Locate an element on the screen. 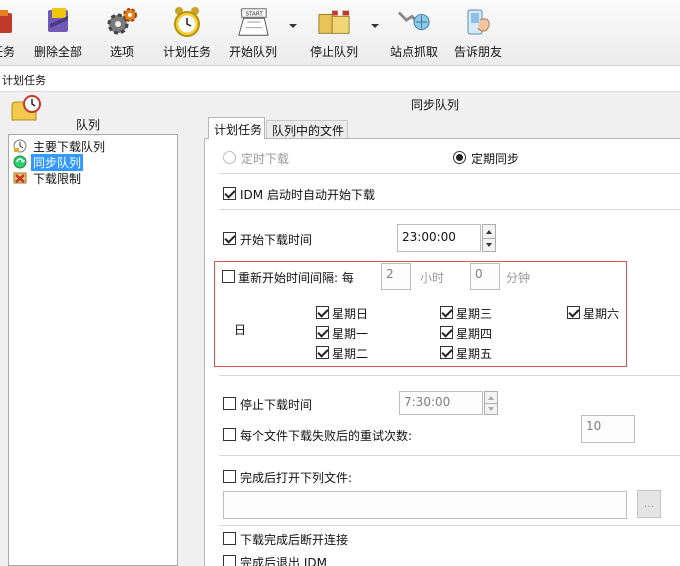 The image size is (680, 566). day-friday-label: 星期五 is located at coordinates (474, 354).